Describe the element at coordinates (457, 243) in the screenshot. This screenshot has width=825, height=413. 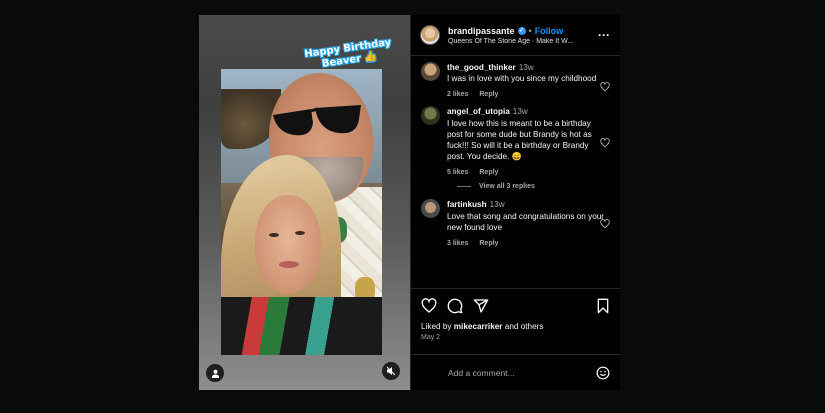
I see `comment-likes: 3 likes` at that location.